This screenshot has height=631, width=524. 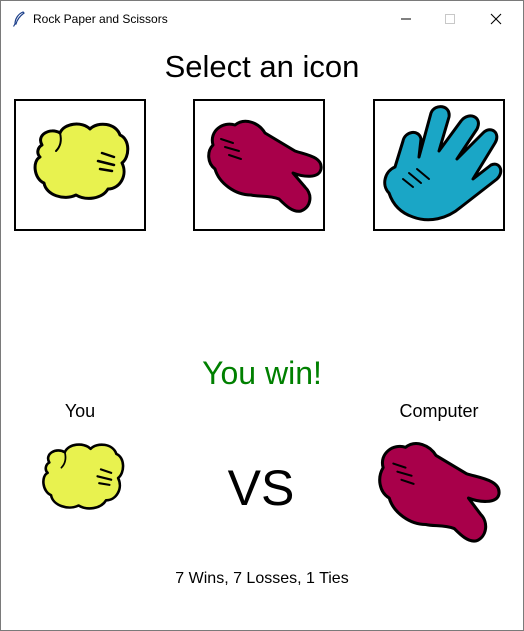 I want to click on minimize-button, so click(x=406, y=19).